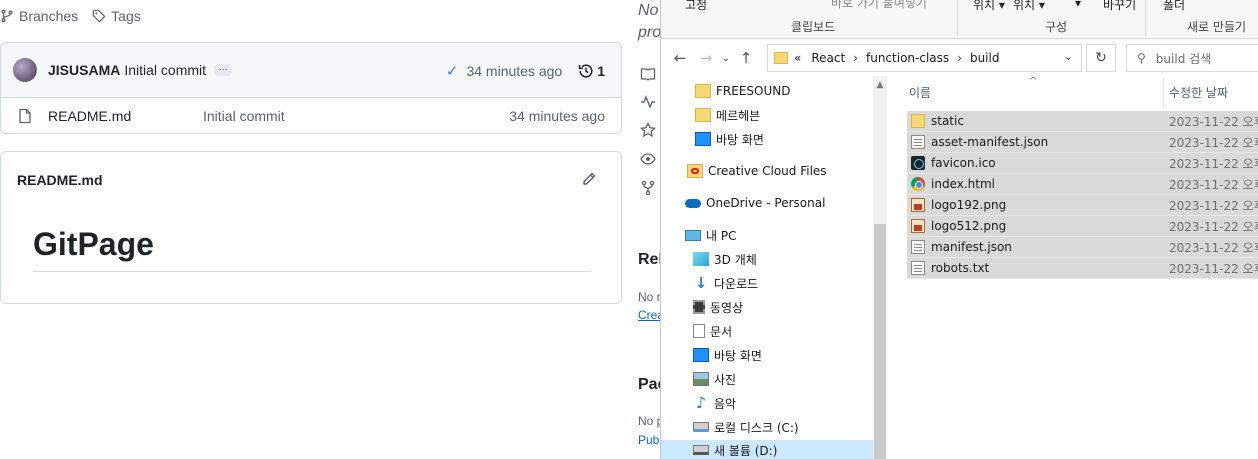 Image resolution: width=1258 pixels, height=459 pixels. What do you see at coordinates (742, 91) in the screenshot?
I see `nav-item-freesound: FREESOUND` at bounding box center [742, 91].